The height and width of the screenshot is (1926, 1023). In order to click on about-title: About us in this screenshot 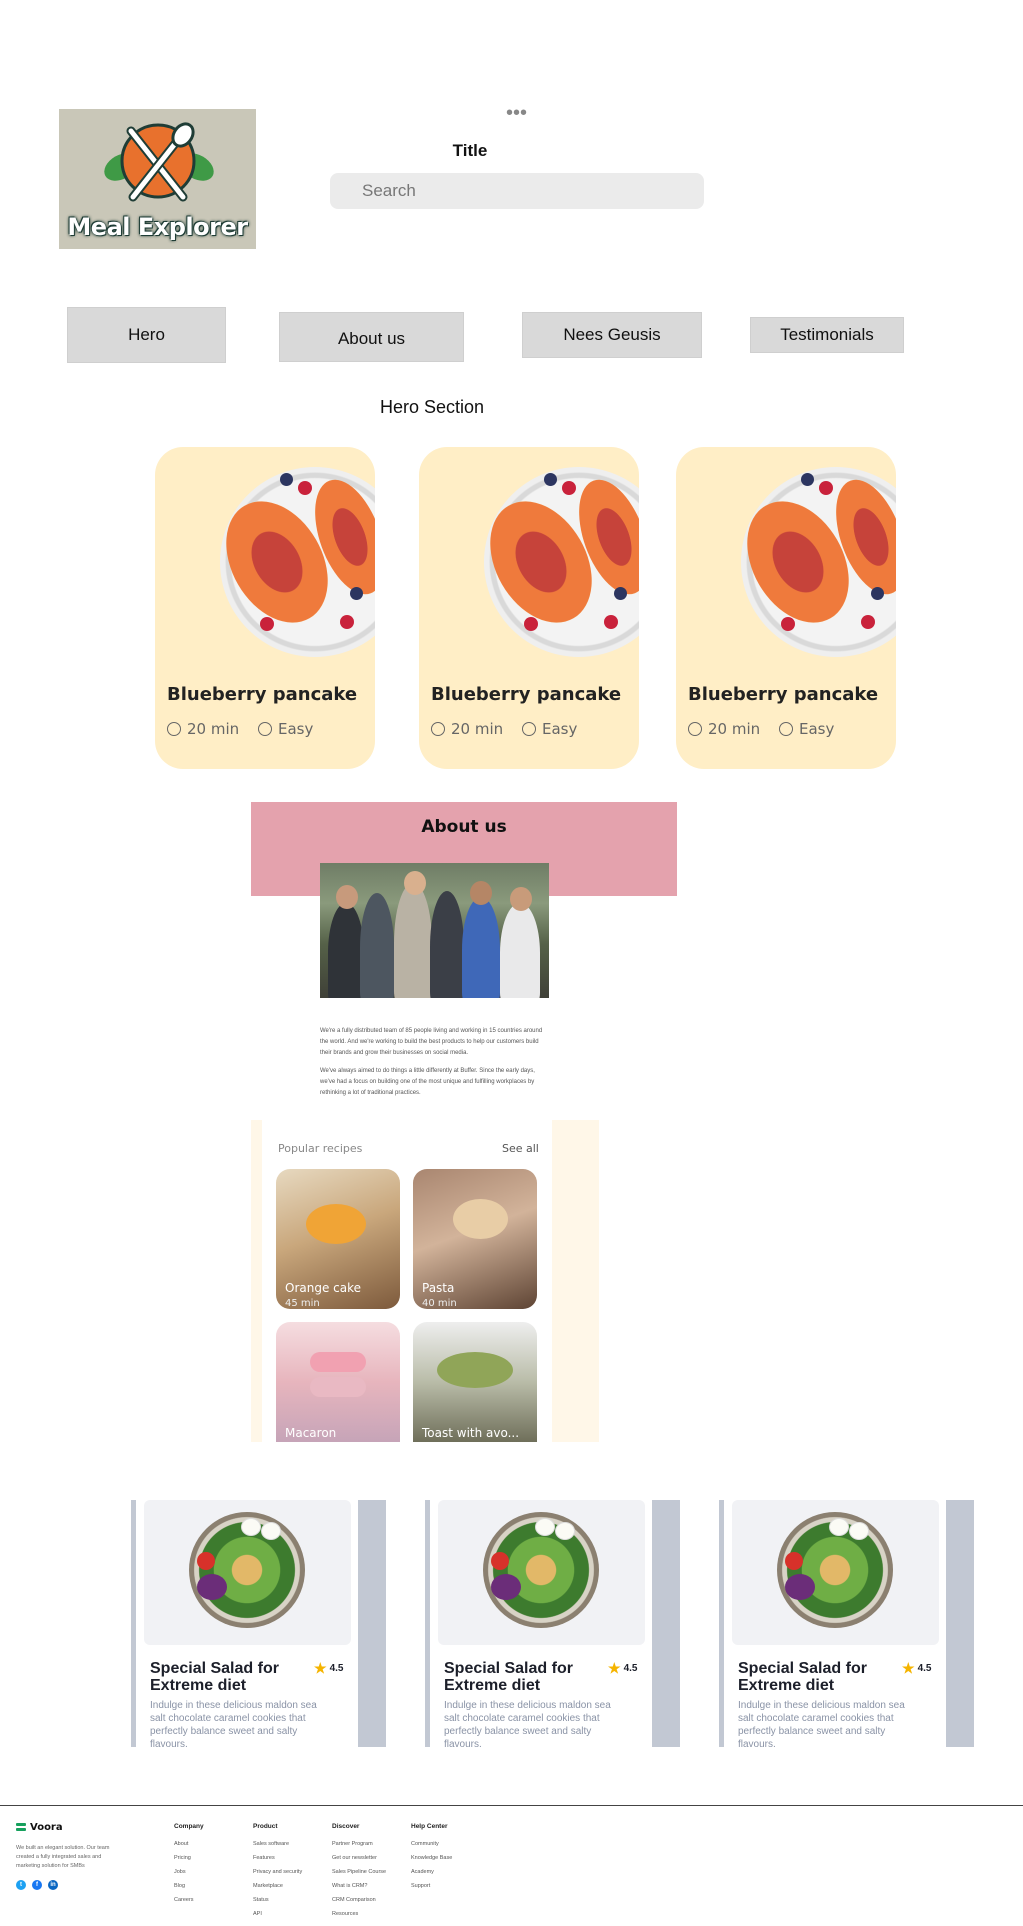, I will do `click(464, 827)`.